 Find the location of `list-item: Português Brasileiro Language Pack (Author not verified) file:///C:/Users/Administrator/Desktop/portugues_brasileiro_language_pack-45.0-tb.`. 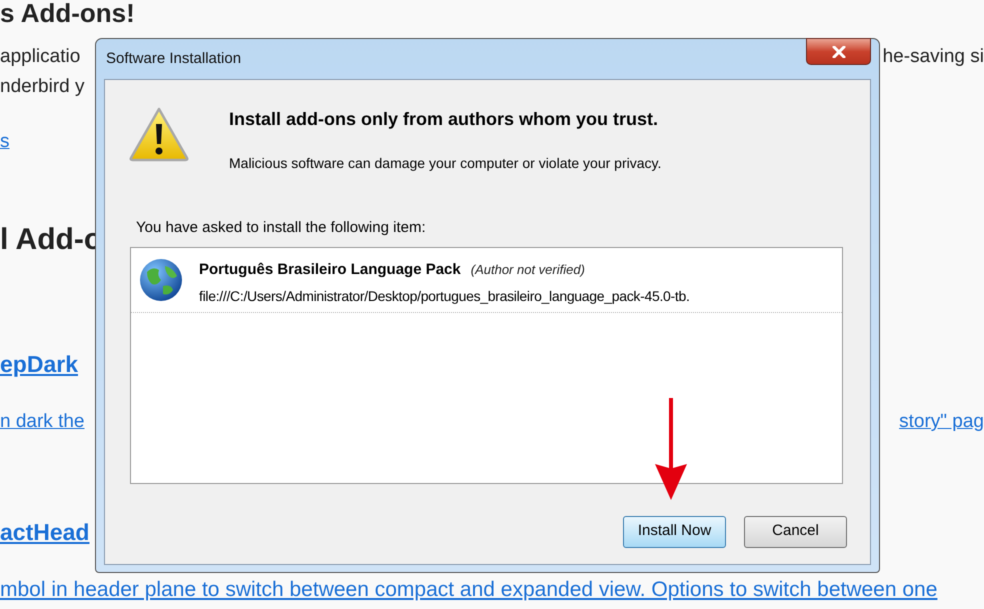

list-item: Português Brasileiro Language Pack (Author not verified) file:///C:/Users/Administrator/Desktop/portugues_brasileiro_language_pack-45.0-tb. is located at coordinates (486, 280).